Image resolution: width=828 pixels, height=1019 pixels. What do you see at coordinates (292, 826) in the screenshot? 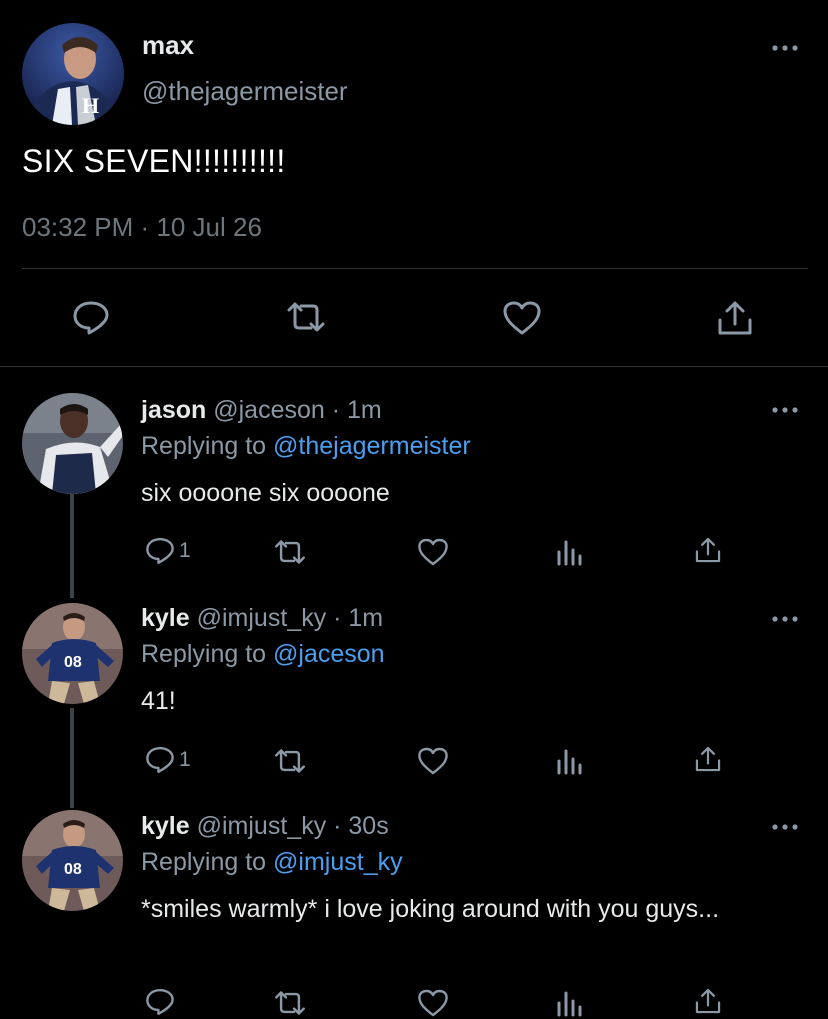
I see `author-meta: @imjust_ky · 30s` at bounding box center [292, 826].